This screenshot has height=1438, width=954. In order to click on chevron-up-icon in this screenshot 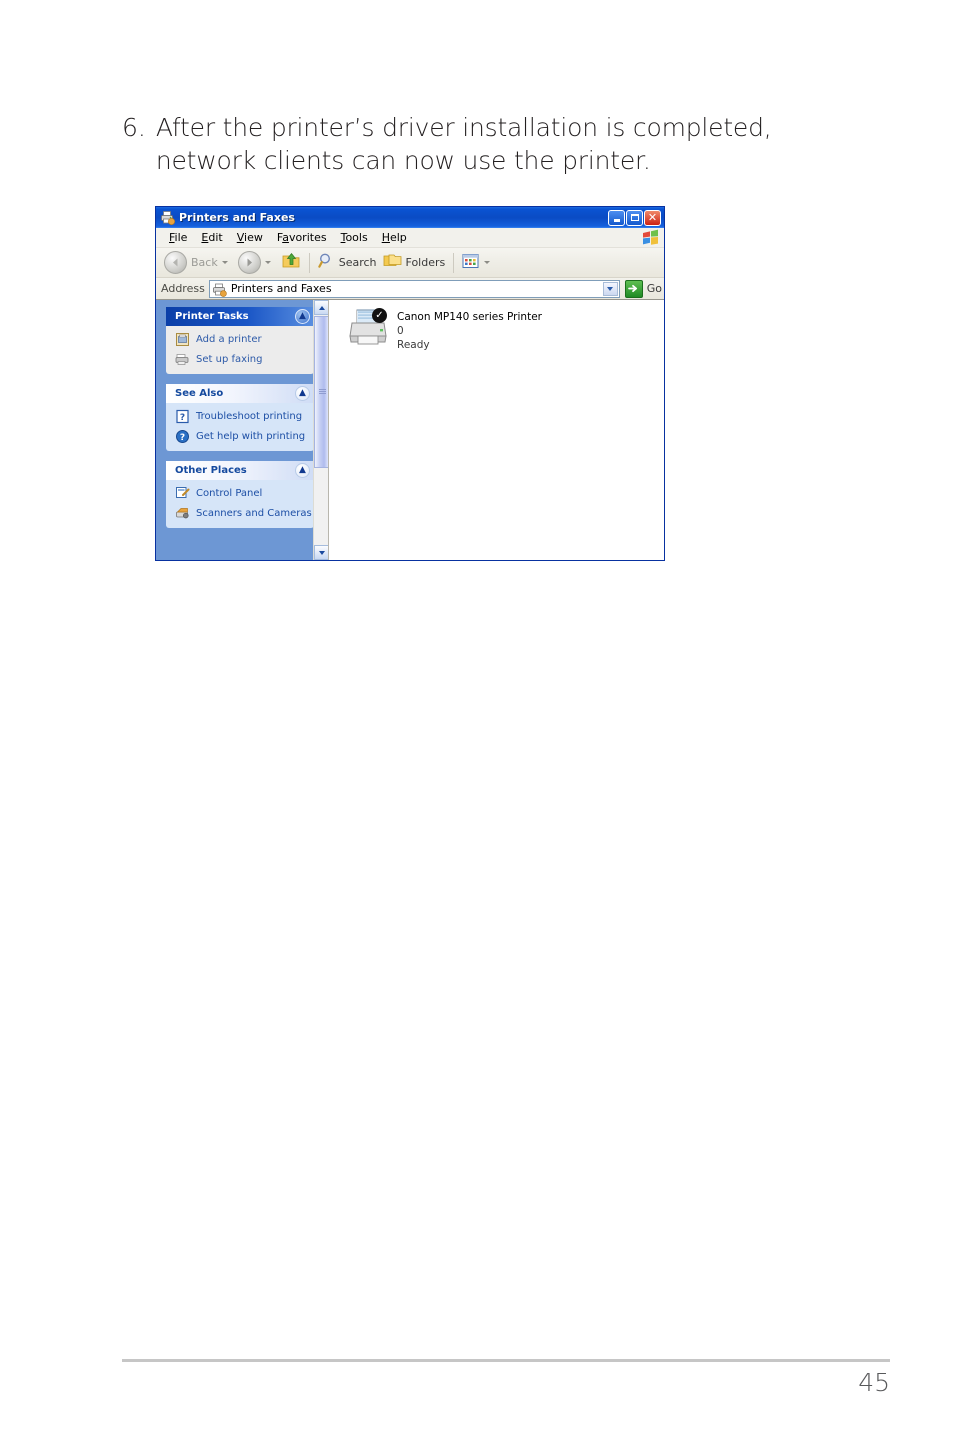, I will do `click(321, 307)`.